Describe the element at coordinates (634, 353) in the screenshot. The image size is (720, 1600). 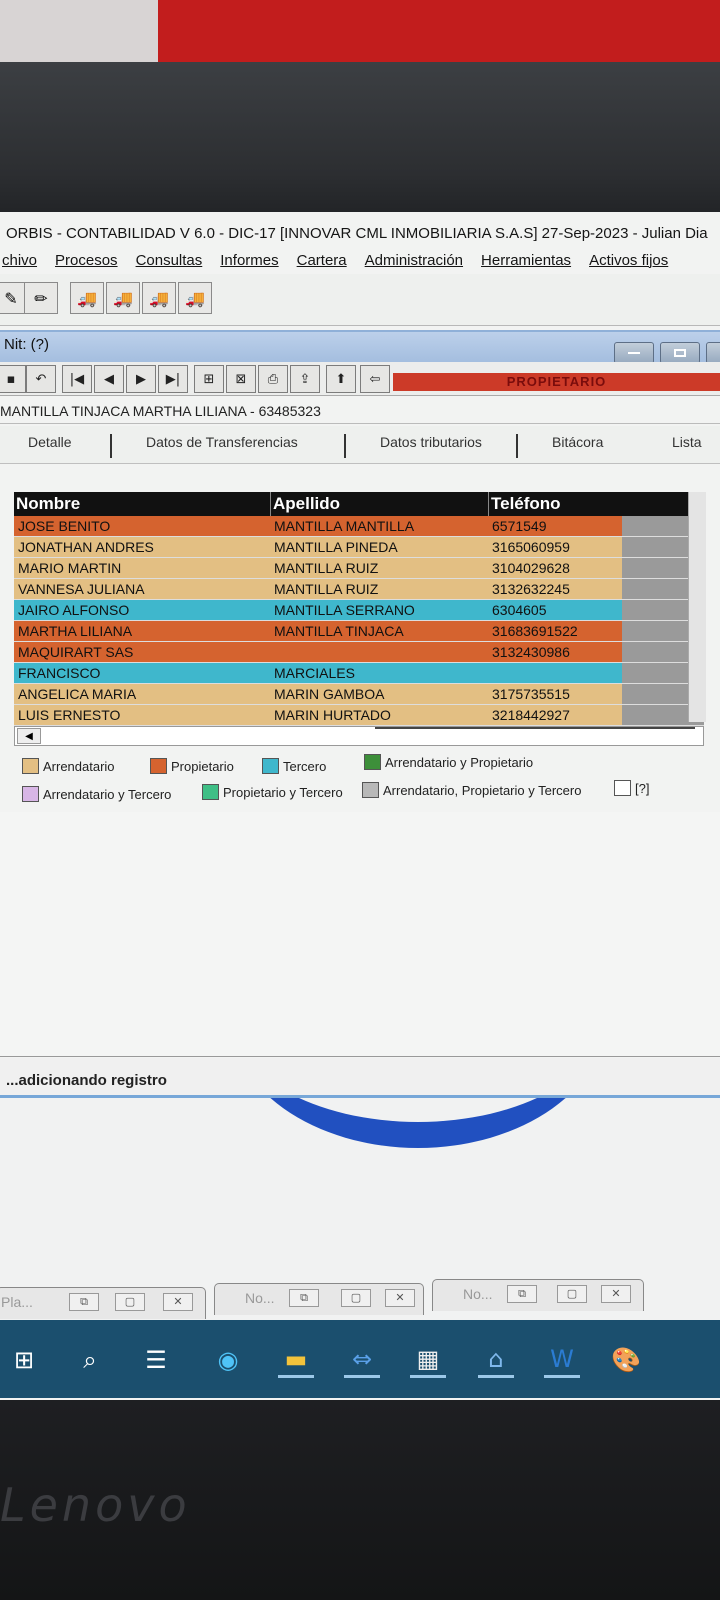
I see `minimize-button` at that location.